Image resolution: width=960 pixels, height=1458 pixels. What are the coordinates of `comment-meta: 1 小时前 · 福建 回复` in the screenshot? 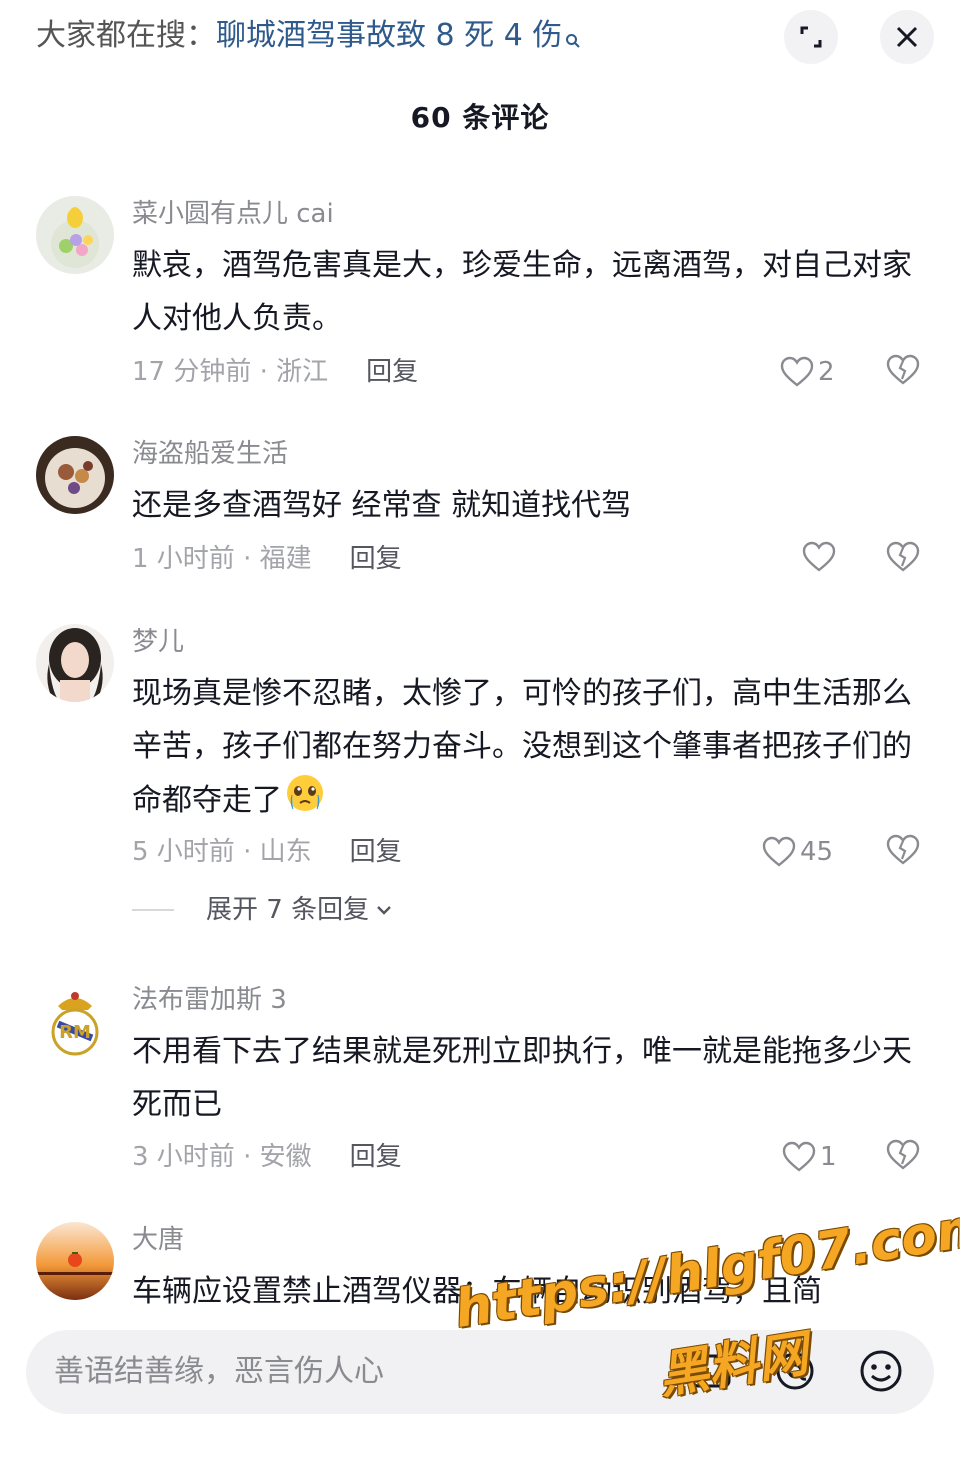 It's located at (267, 559).